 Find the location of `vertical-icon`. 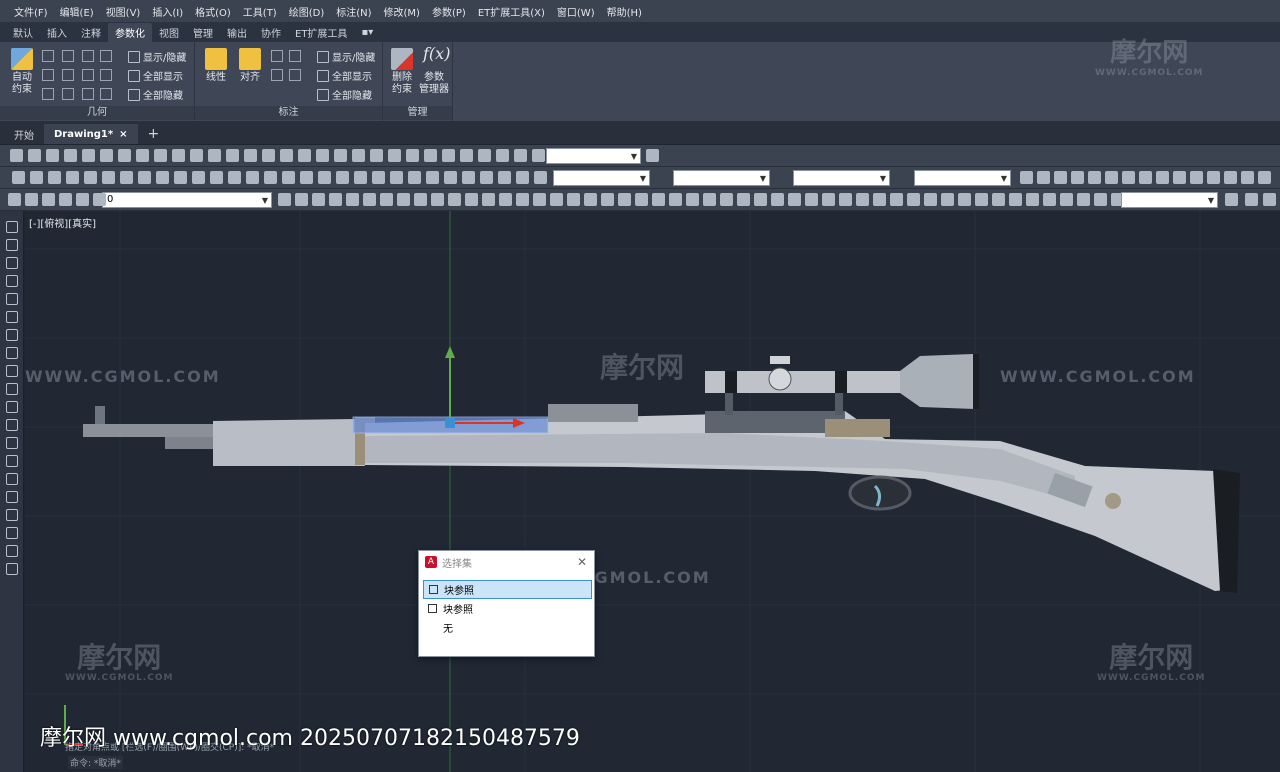

vertical-icon is located at coordinates (106, 75).